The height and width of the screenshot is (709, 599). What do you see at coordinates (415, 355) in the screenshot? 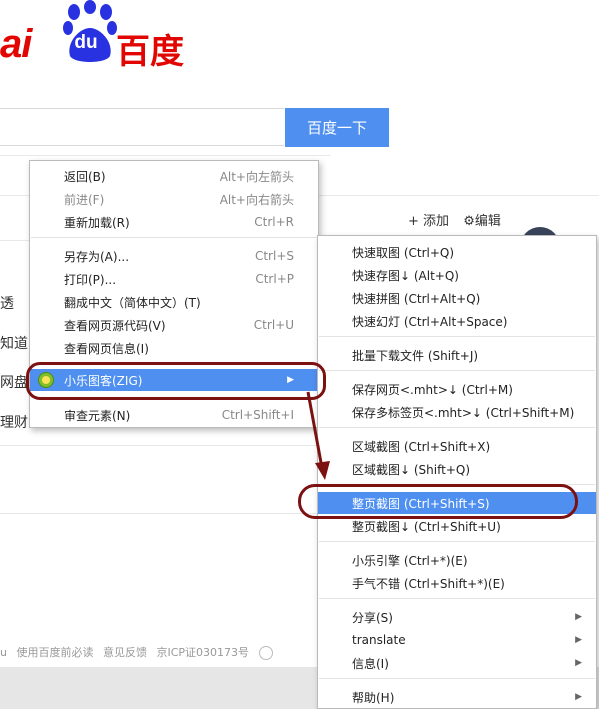
I see `menu-item-label: 批量下载文件 (Shift+J)` at bounding box center [415, 355].